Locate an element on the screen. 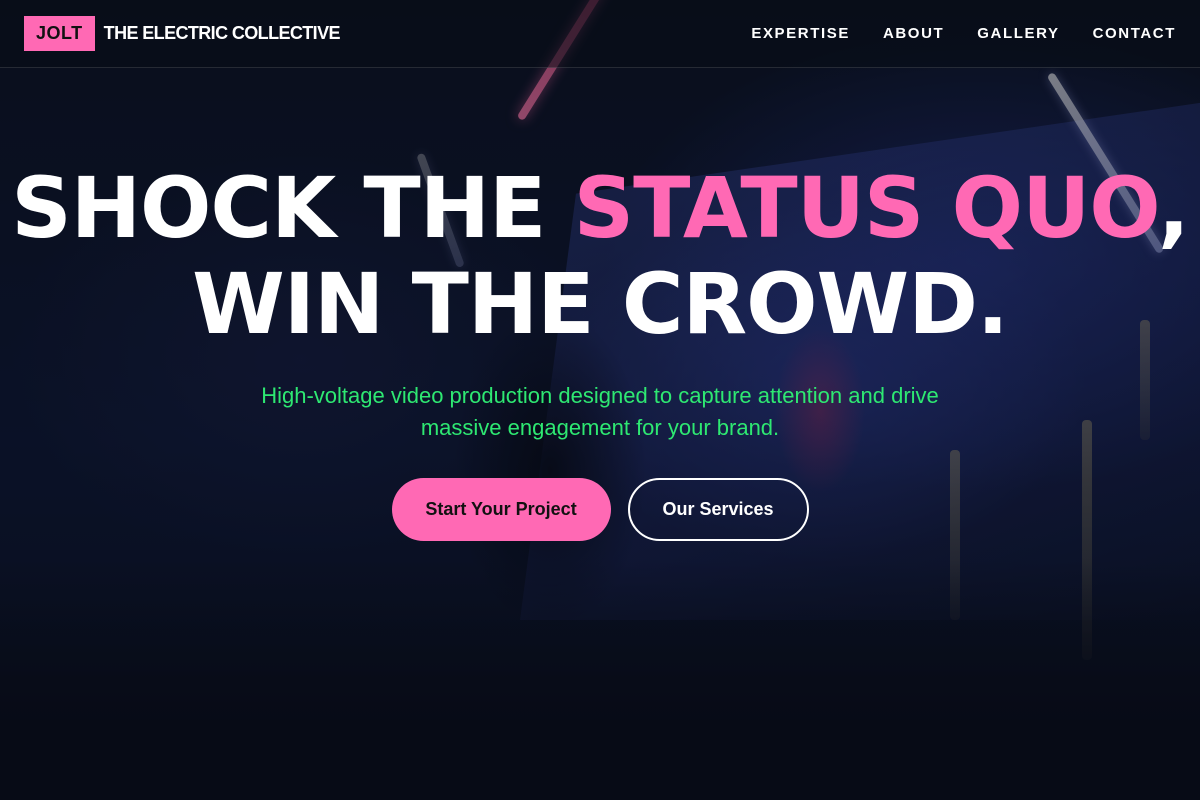  nav-link-about: ABOUT is located at coordinates (913, 33).